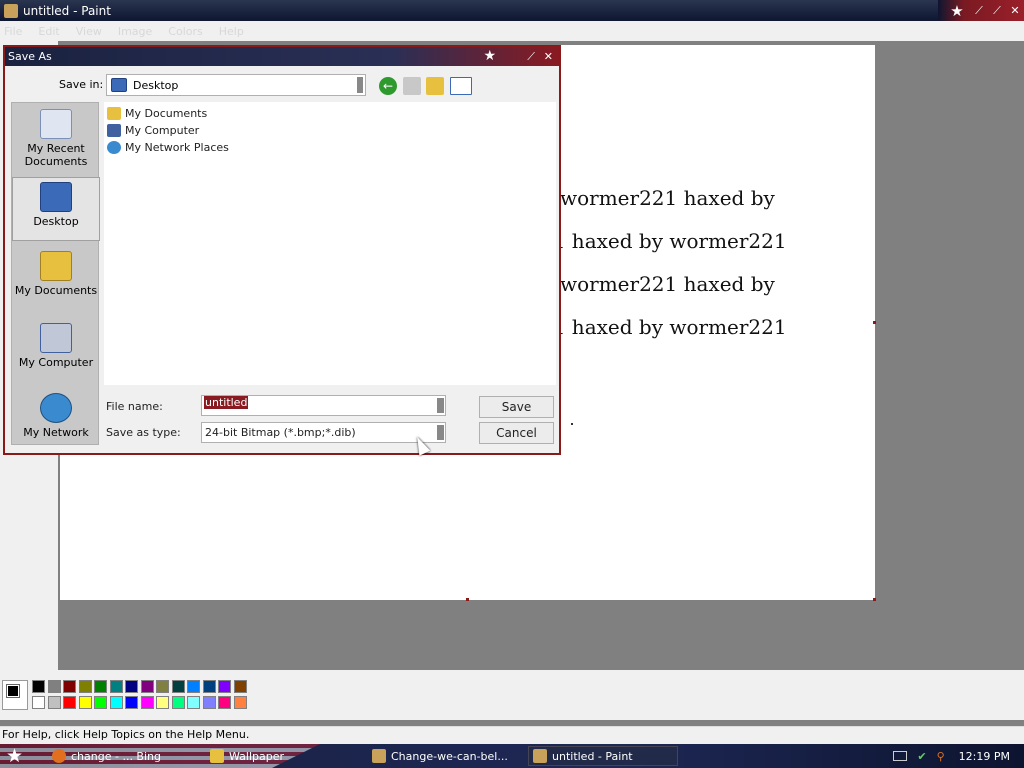 The width and height of the screenshot is (1024, 768). I want to click on menu-colors: Colors, so click(185, 31).